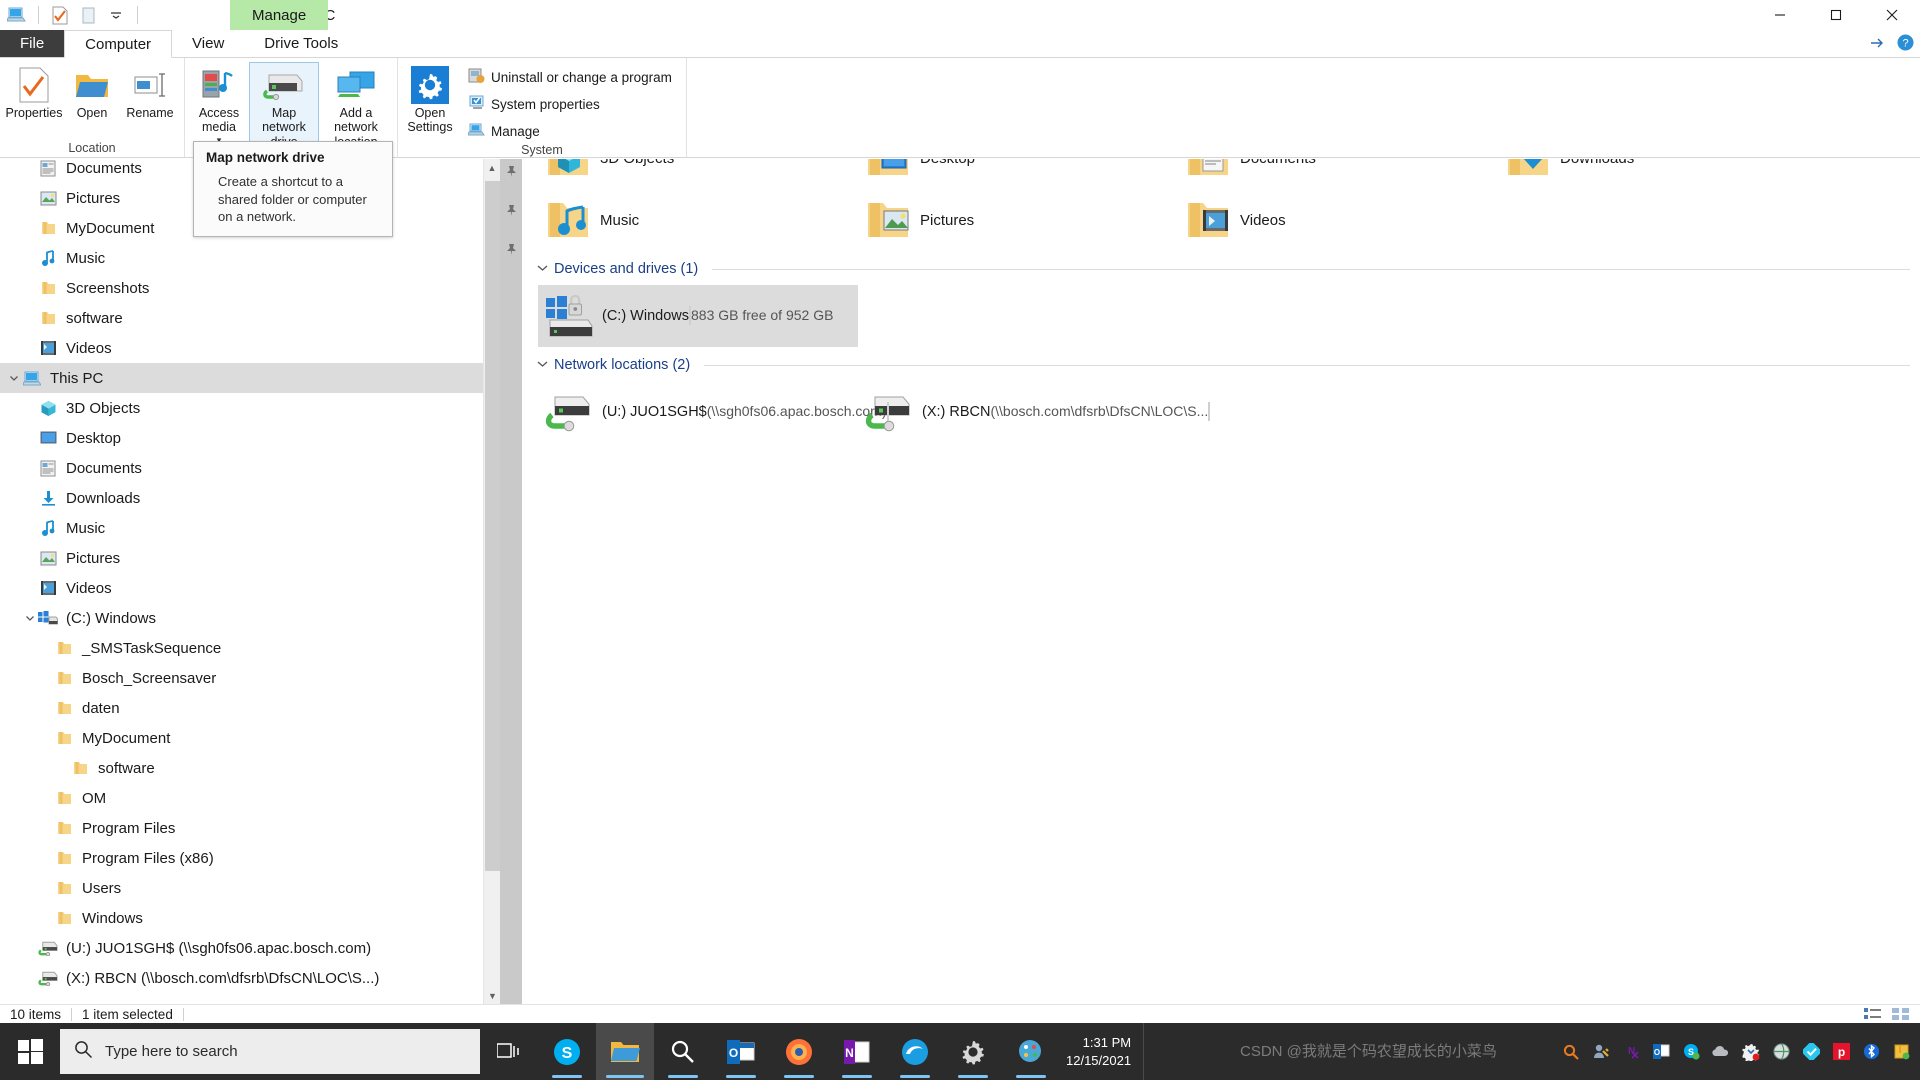 The height and width of the screenshot is (1080, 1920). I want to click on add-network-location-button: Add a network location, so click(356, 107).